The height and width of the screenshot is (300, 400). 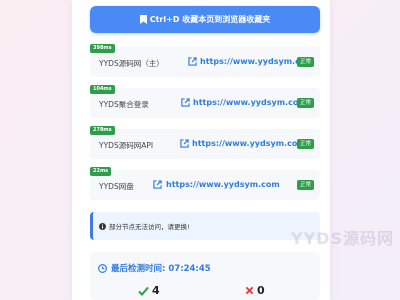 What do you see at coordinates (102, 226) in the screenshot?
I see `info-icon` at bounding box center [102, 226].